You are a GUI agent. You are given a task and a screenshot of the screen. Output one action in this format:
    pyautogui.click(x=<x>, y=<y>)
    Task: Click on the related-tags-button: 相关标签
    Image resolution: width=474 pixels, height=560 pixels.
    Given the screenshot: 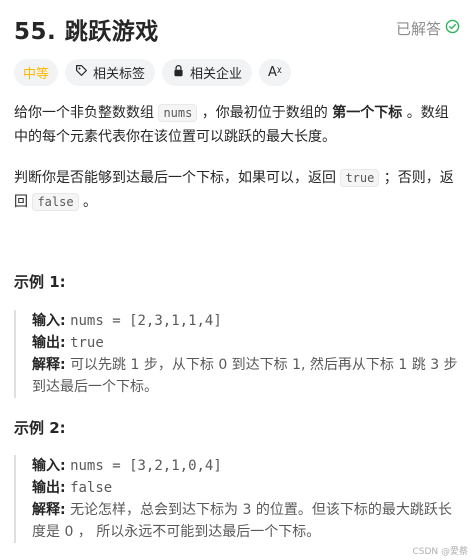 What is the action you would take?
    pyautogui.click(x=110, y=72)
    